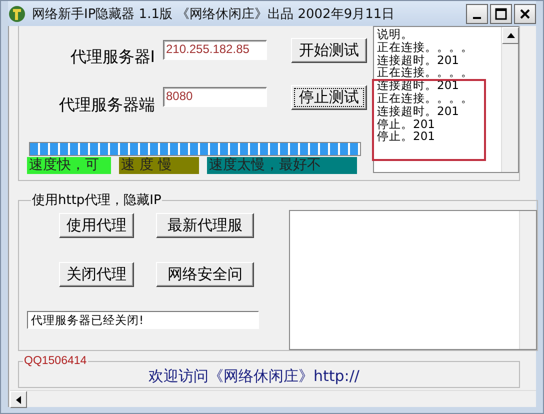  What do you see at coordinates (273, 398) in the screenshot?
I see `horizontal-scrollbar` at bounding box center [273, 398].